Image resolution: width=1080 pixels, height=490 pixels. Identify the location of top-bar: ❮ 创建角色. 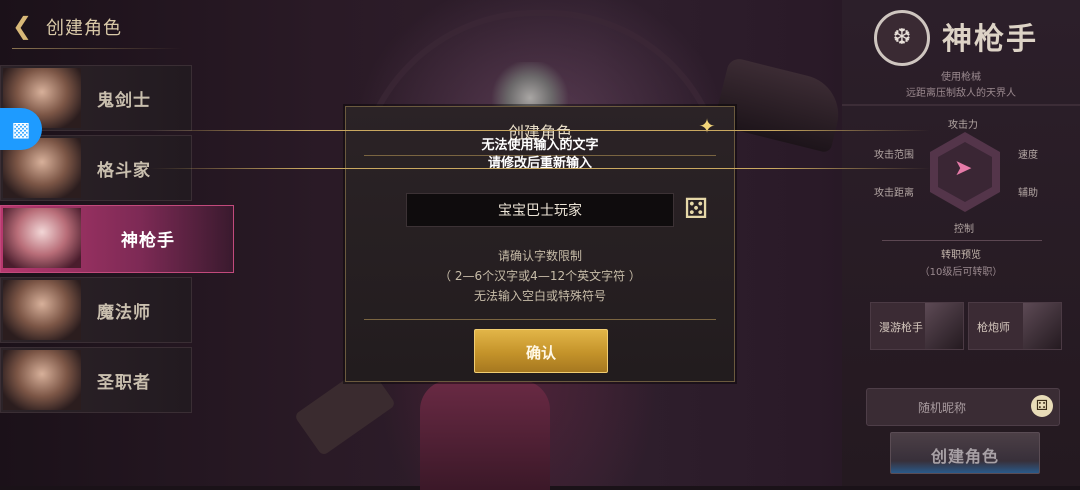
(100, 25).